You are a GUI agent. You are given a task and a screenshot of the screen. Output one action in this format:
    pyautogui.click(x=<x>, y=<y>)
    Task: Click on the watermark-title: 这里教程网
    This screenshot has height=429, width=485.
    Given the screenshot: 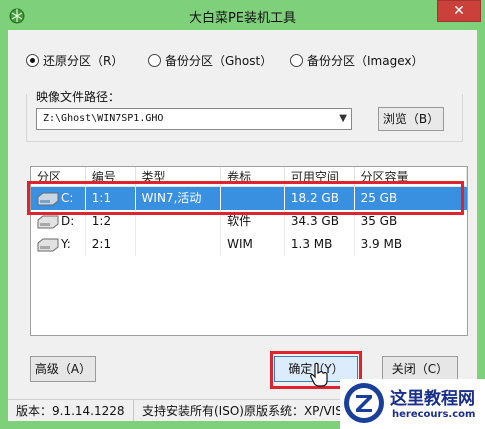 What is the action you would take?
    pyautogui.click(x=432, y=399)
    